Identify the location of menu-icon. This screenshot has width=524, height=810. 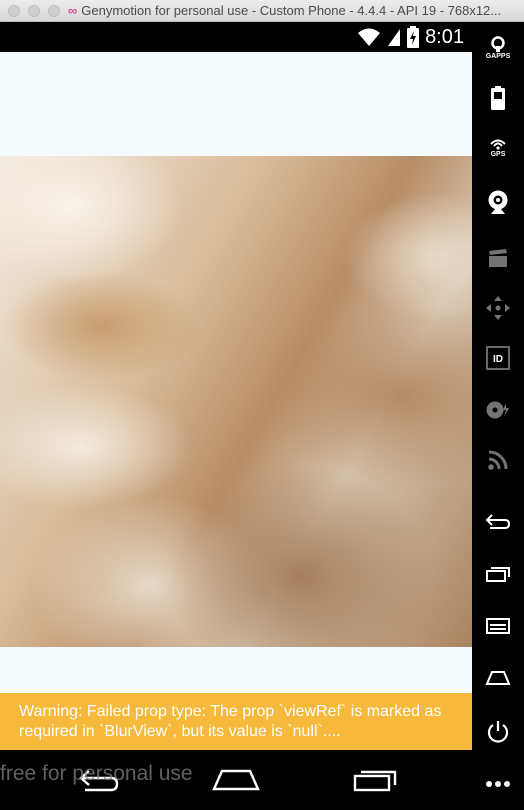
(498, 626).